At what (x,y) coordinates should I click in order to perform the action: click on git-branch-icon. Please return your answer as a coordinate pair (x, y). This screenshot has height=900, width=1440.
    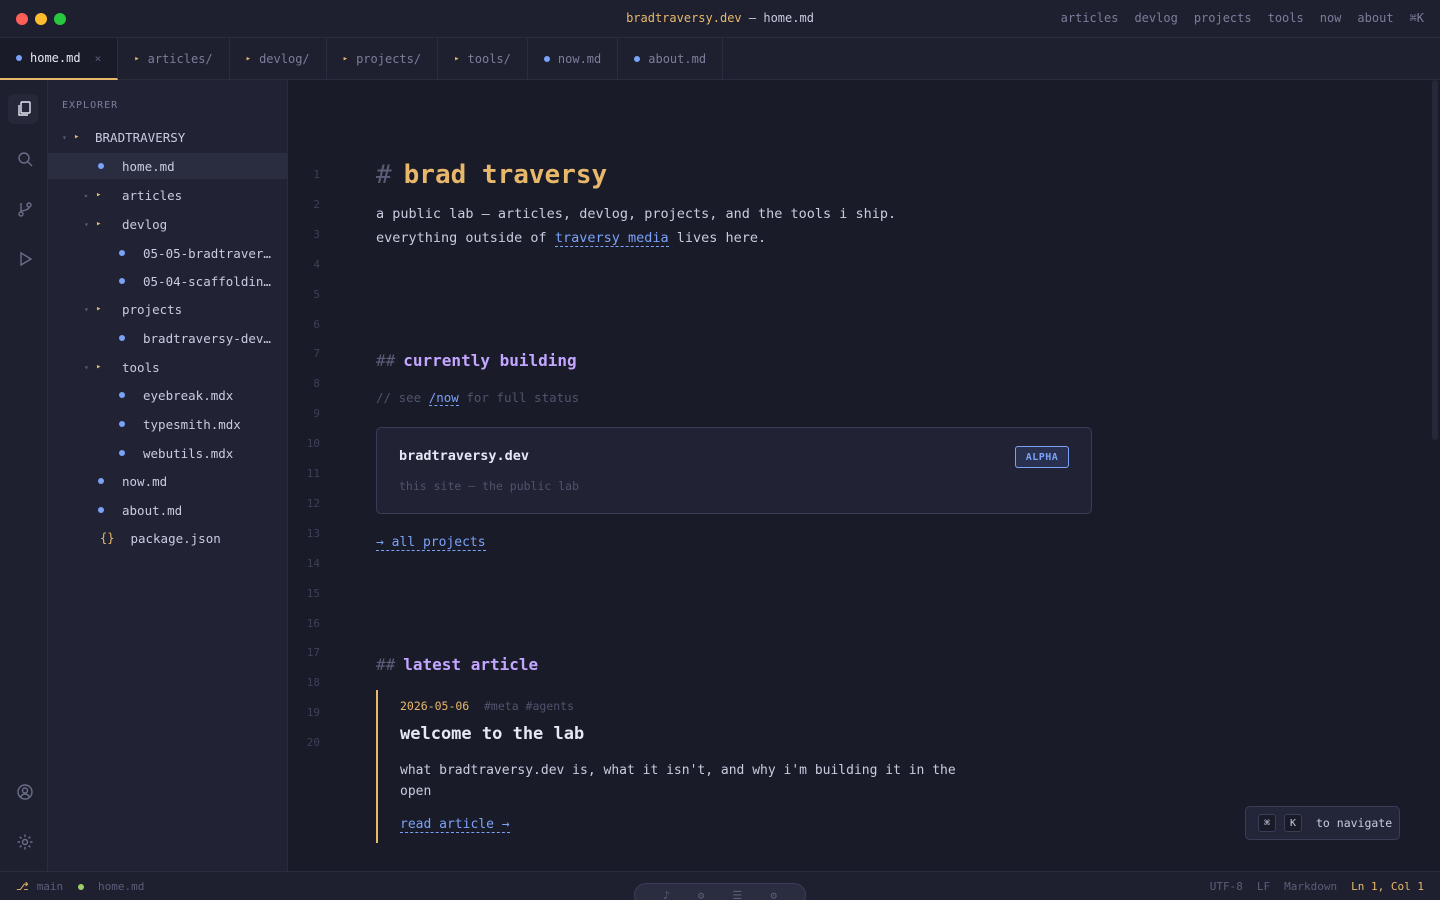
    Looking at the image, I should click on (25, 209).